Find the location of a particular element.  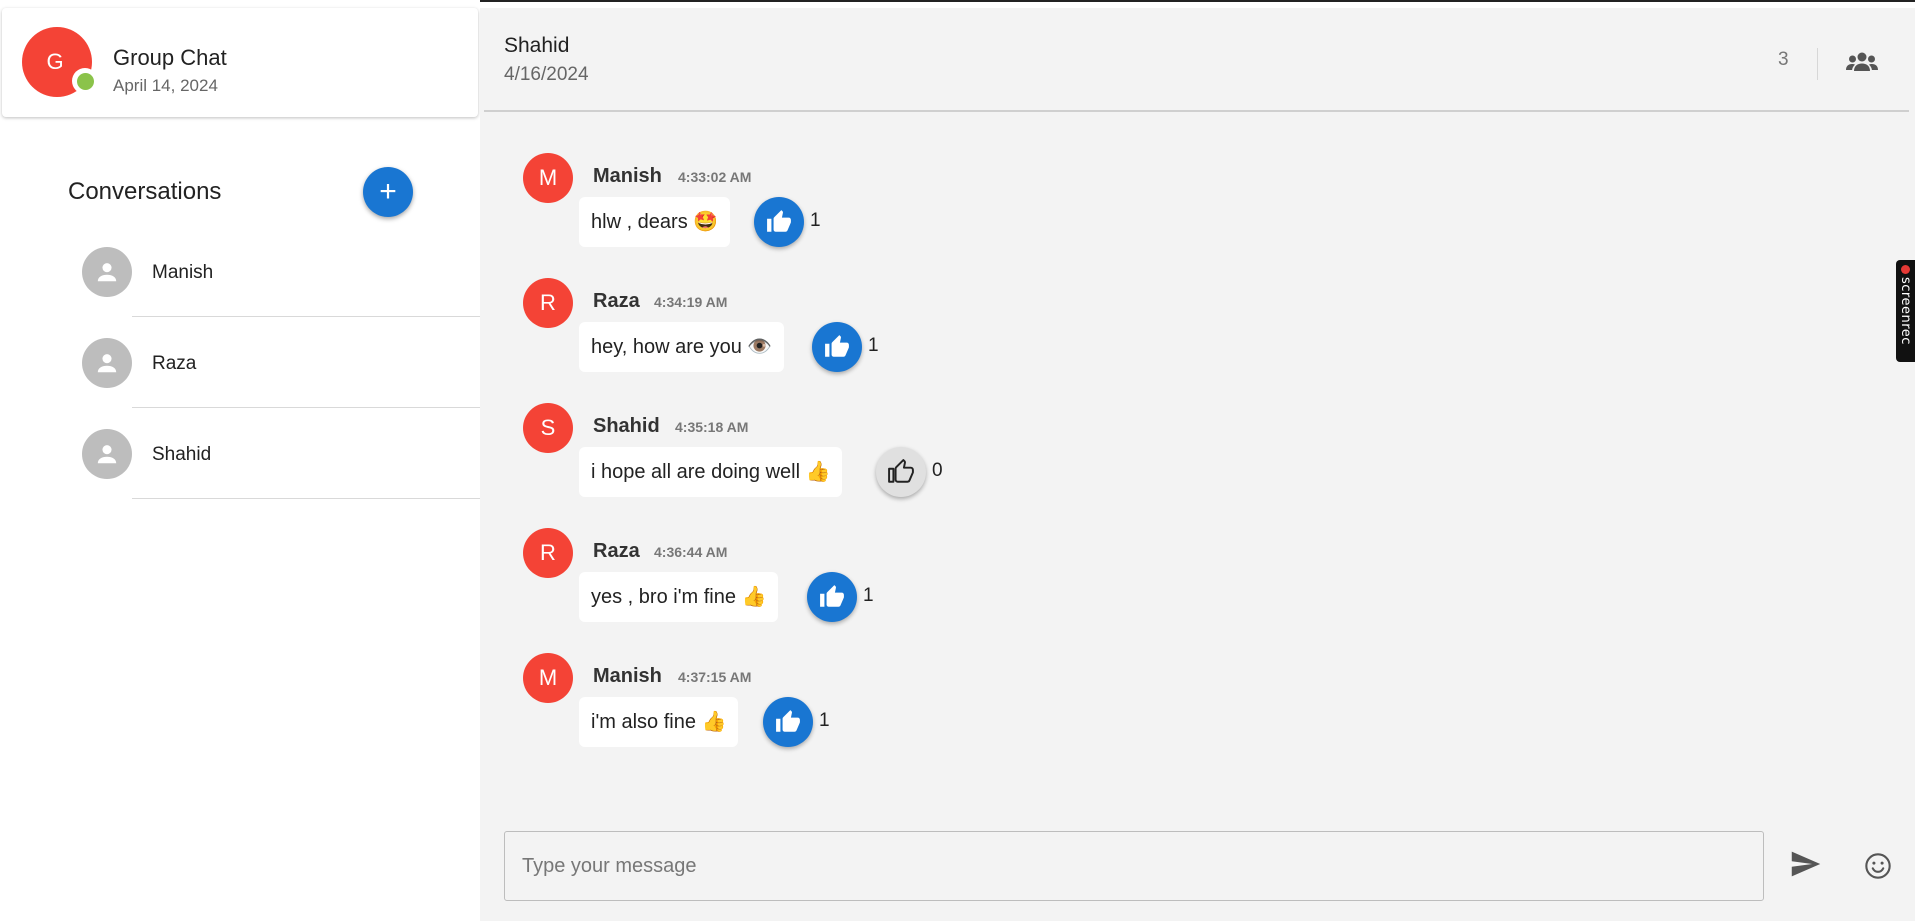

conversation-name: Raza is located at coordinates (174, 363).